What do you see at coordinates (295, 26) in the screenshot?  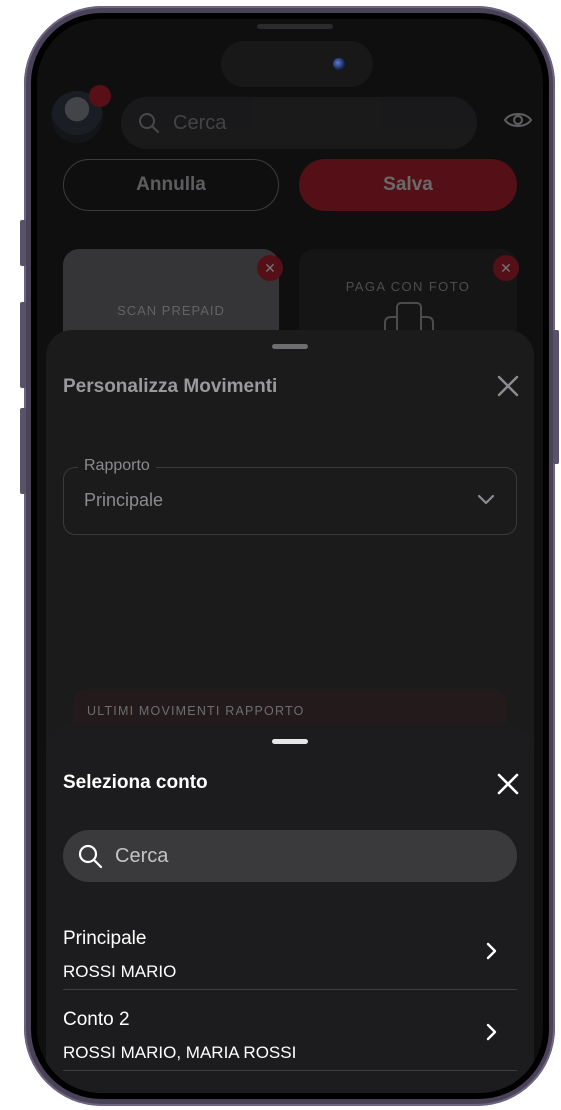 I see `earpiece` at bounding box center [295, 26].